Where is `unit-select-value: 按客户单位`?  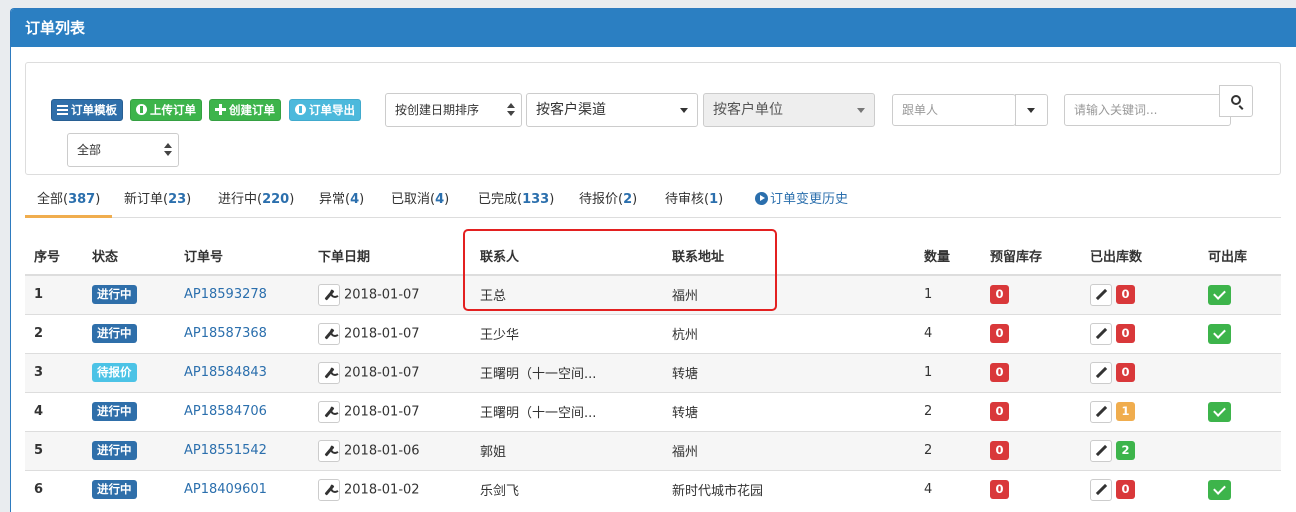 unit-select-value: 按客户单位 is located at coordinates (748, 110).